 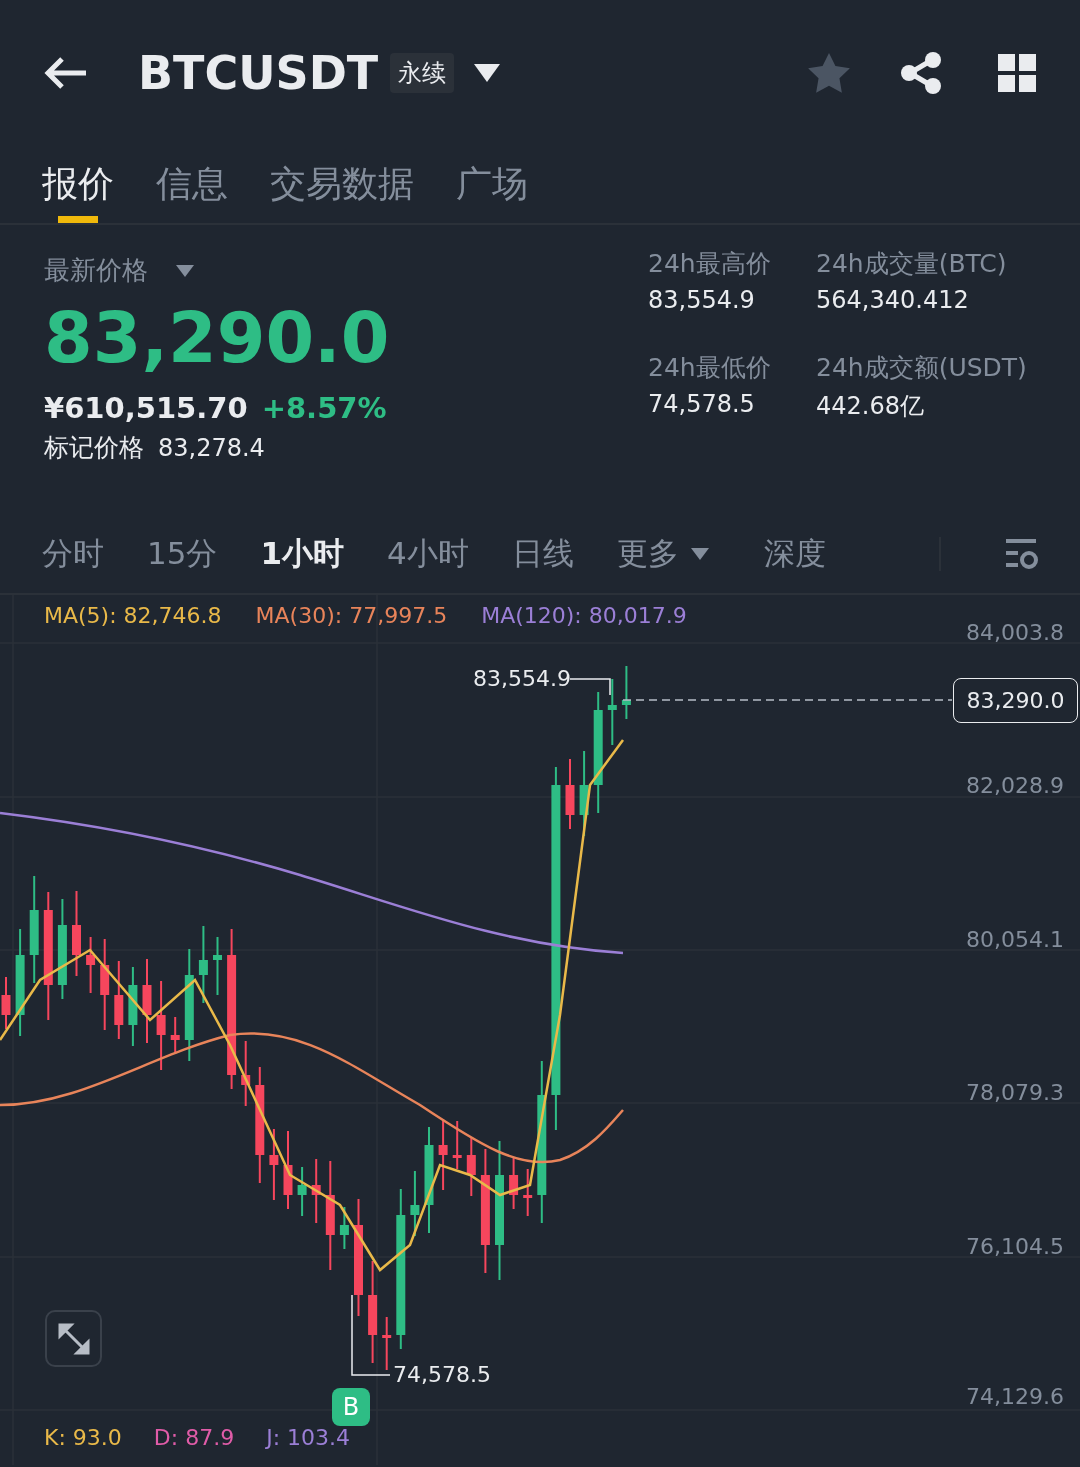 I want to click on back-arrow-icon, so click(x=66, y=72).